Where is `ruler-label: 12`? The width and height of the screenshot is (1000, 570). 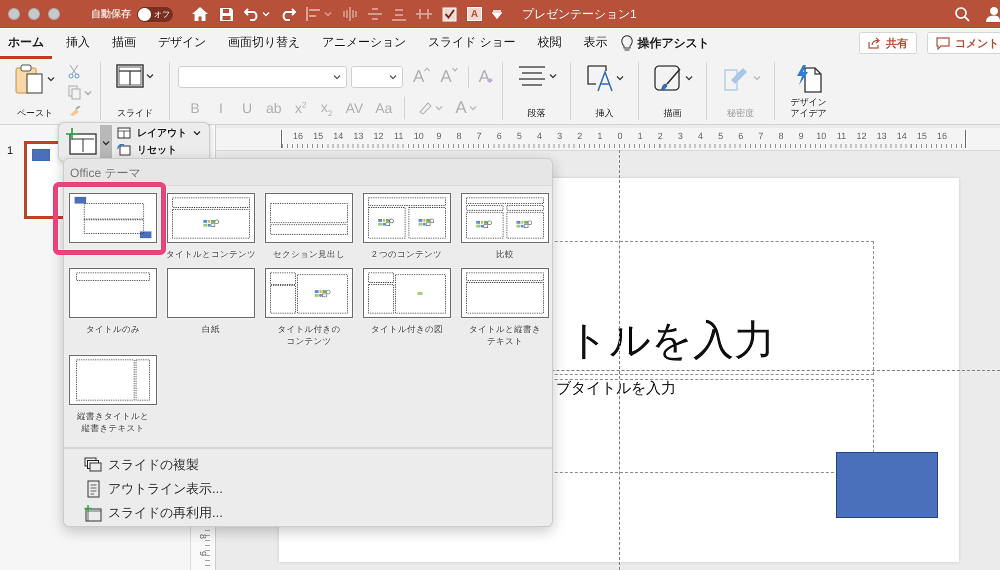
ruler-label: 12 is located at coordinates (862, 136).